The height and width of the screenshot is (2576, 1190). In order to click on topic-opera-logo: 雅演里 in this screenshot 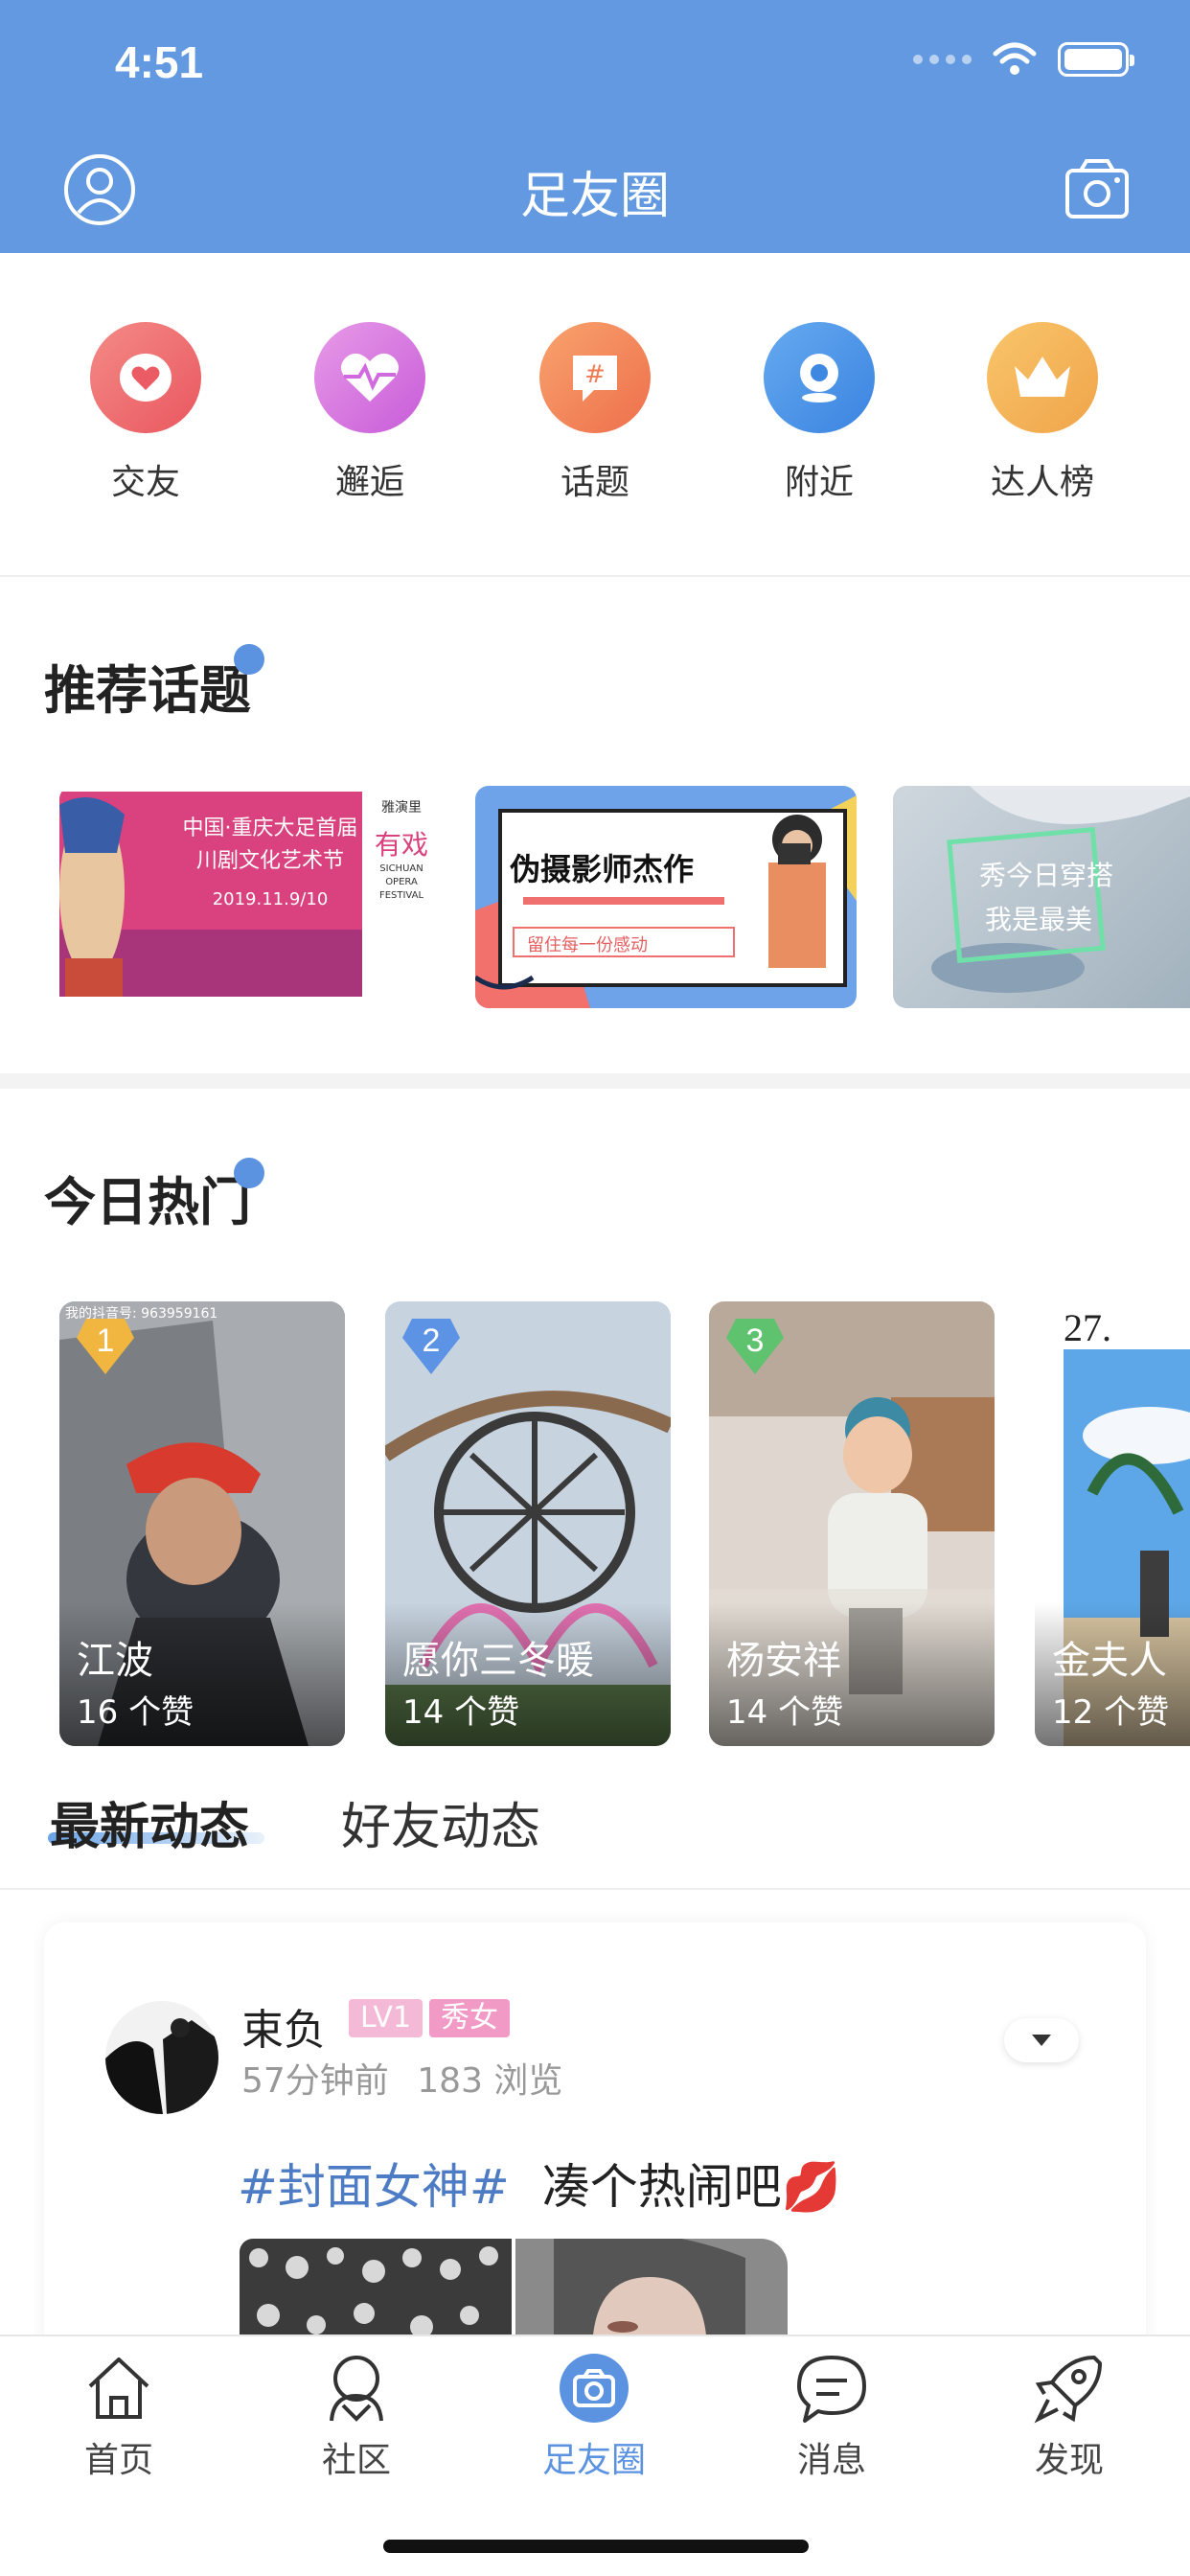, I will do `click(402, 808)`.